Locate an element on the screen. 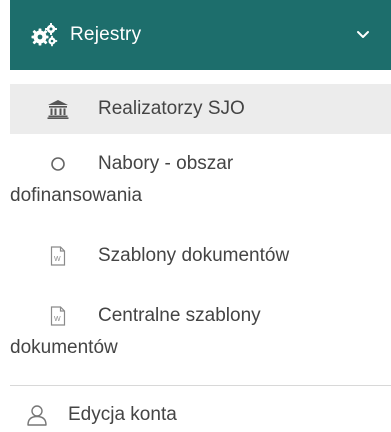  user-icon is located at coordinates (37, 415).